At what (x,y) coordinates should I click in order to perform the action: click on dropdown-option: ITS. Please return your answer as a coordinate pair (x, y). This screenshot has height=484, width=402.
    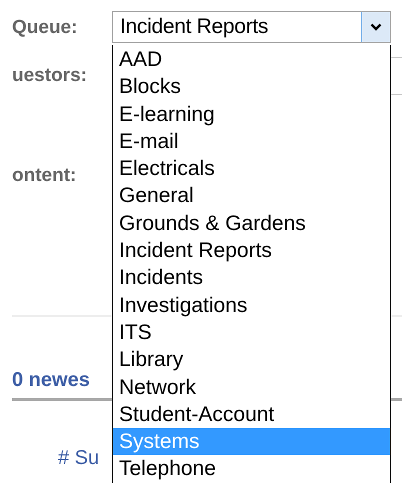
    Looking at the image, I should click on (251, 332).